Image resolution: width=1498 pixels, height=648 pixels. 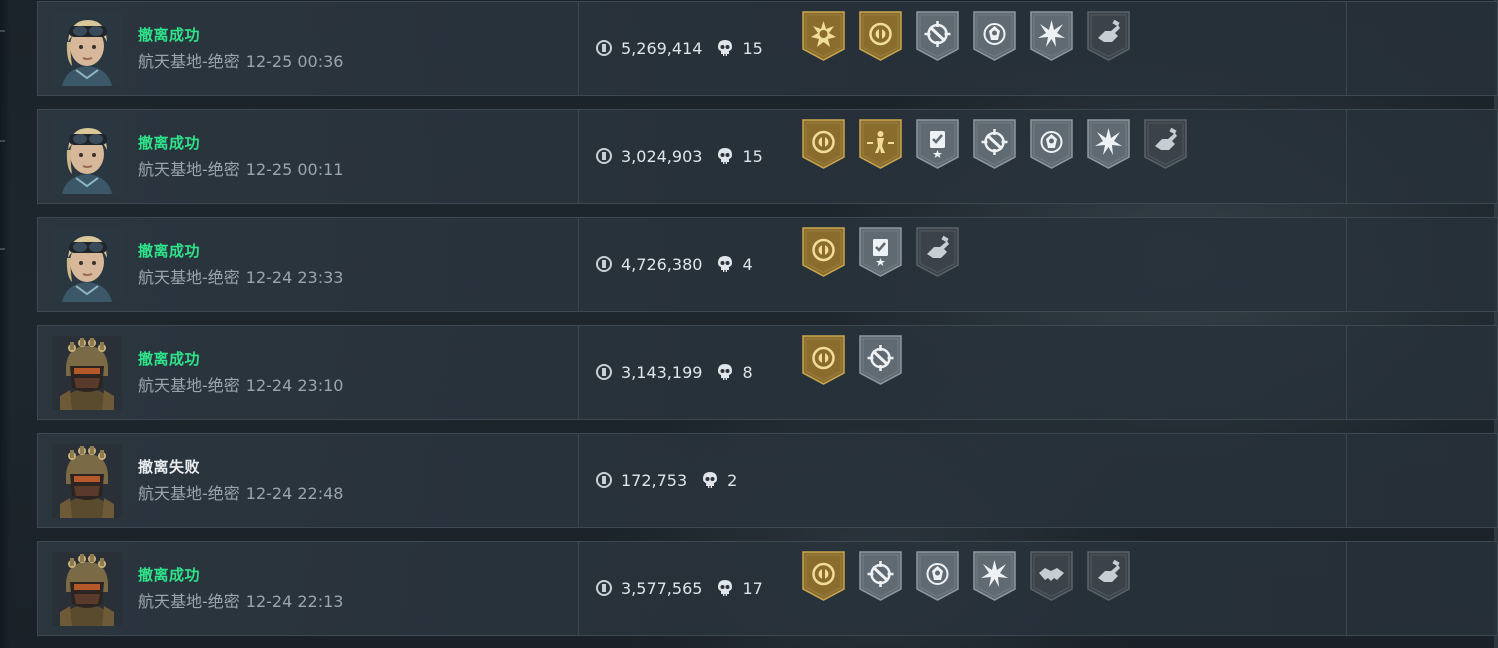 What do you see at coordinates (752, 156) in the screenshot?
I see `kill-count: 15` at bounding box center [752, 156].